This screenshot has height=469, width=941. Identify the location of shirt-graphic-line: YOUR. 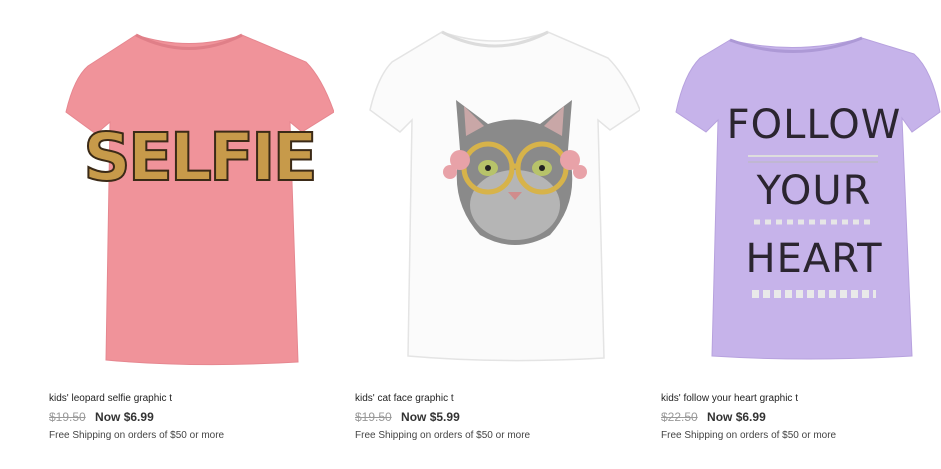
(814, 191).